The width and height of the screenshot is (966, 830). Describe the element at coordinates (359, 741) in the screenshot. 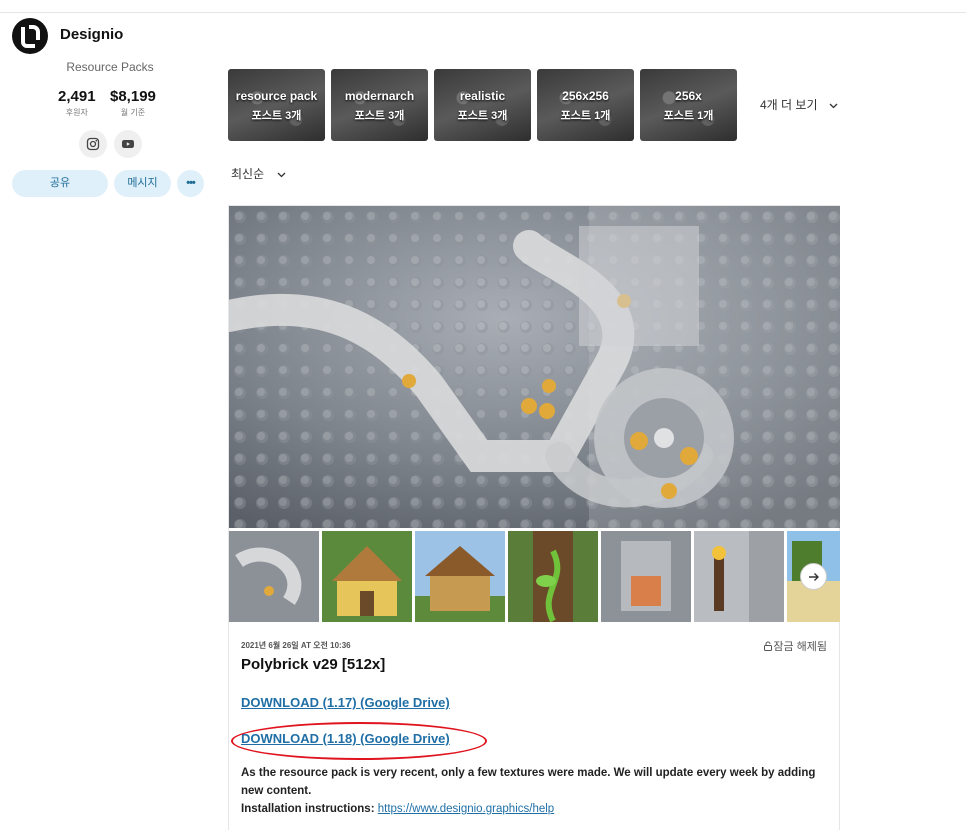

I see `highlight-annotation-circle` at that location.